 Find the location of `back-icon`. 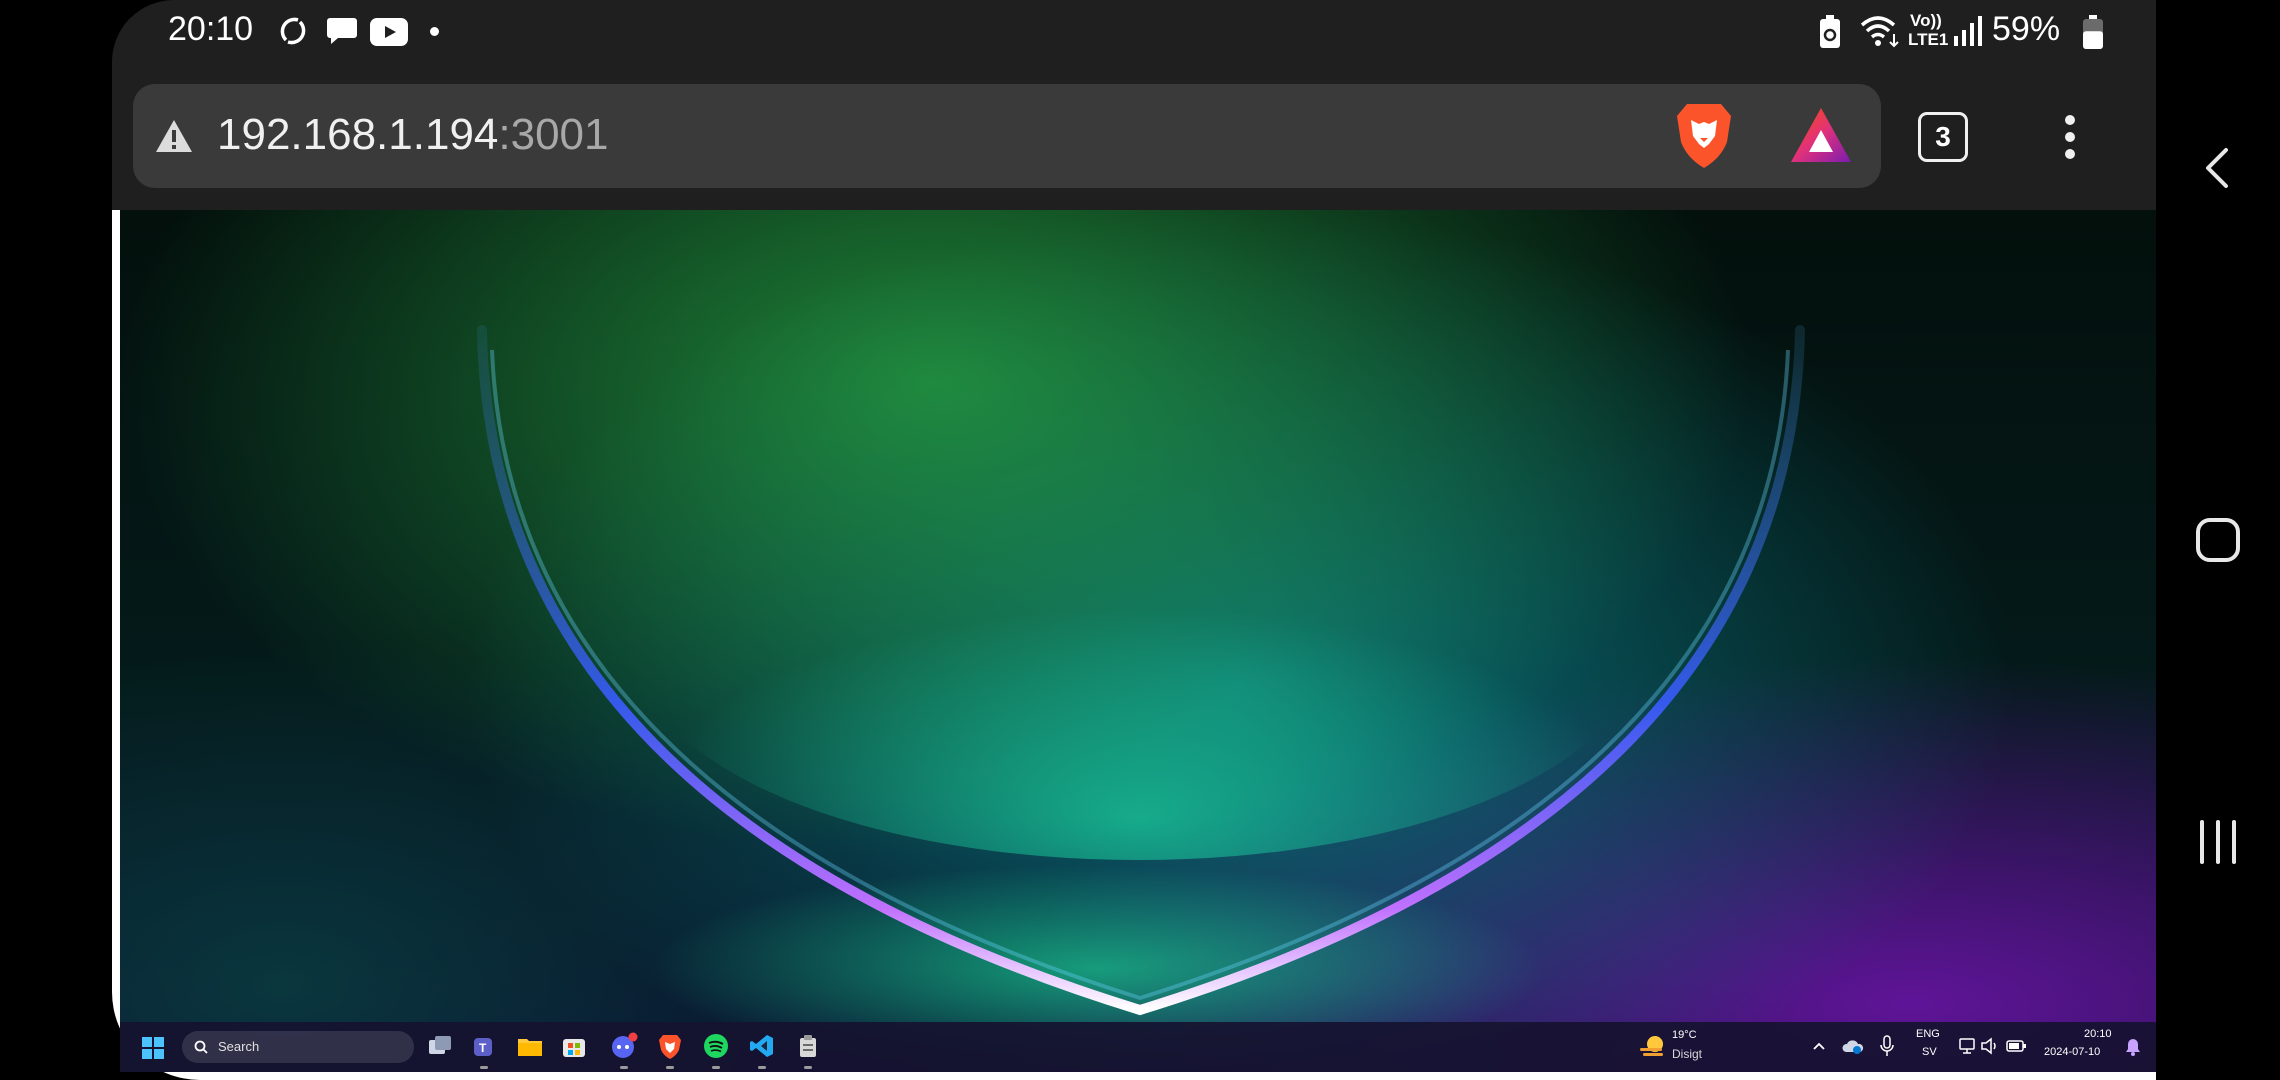

back-icon is located at coordinates (2218, 168).